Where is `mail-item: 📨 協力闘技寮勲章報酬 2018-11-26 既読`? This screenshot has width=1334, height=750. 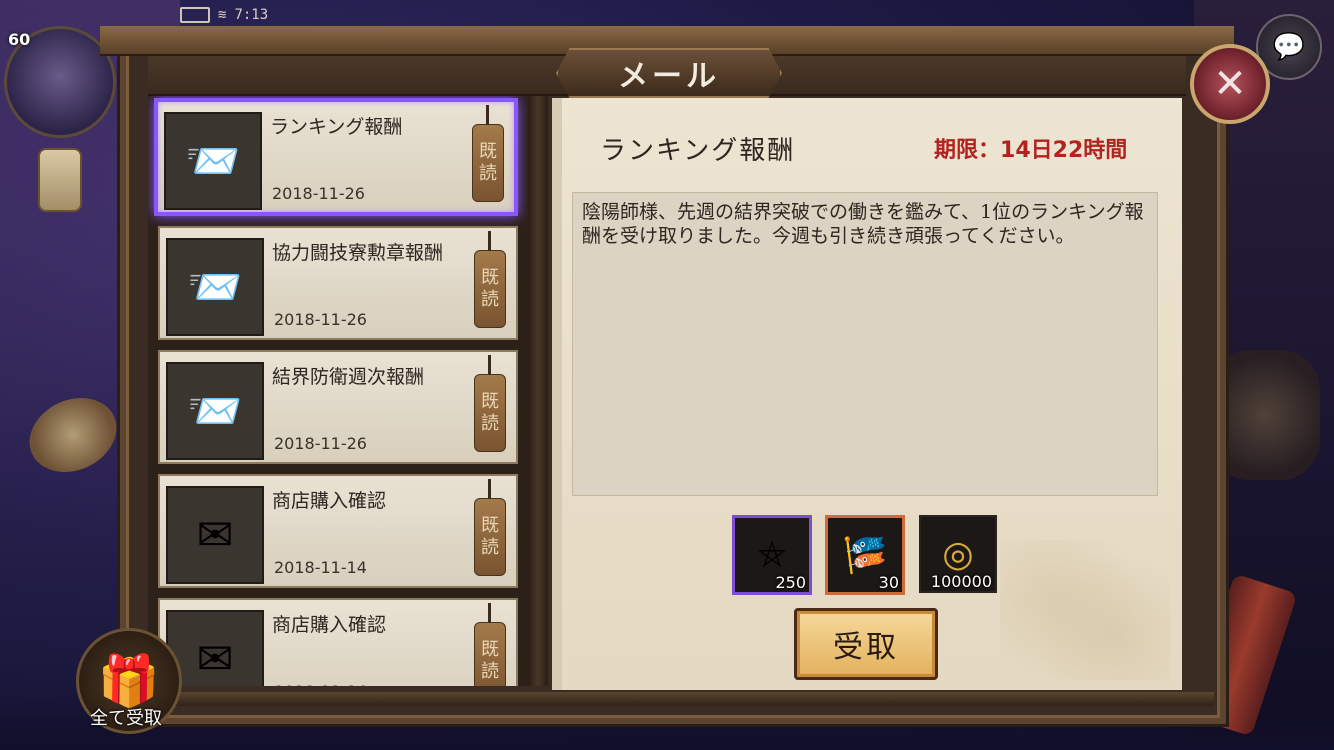 mail-item: 📨 協力闘技寮勲章報酬 2018-11-26 既読 is located at coordinates (338, 283).